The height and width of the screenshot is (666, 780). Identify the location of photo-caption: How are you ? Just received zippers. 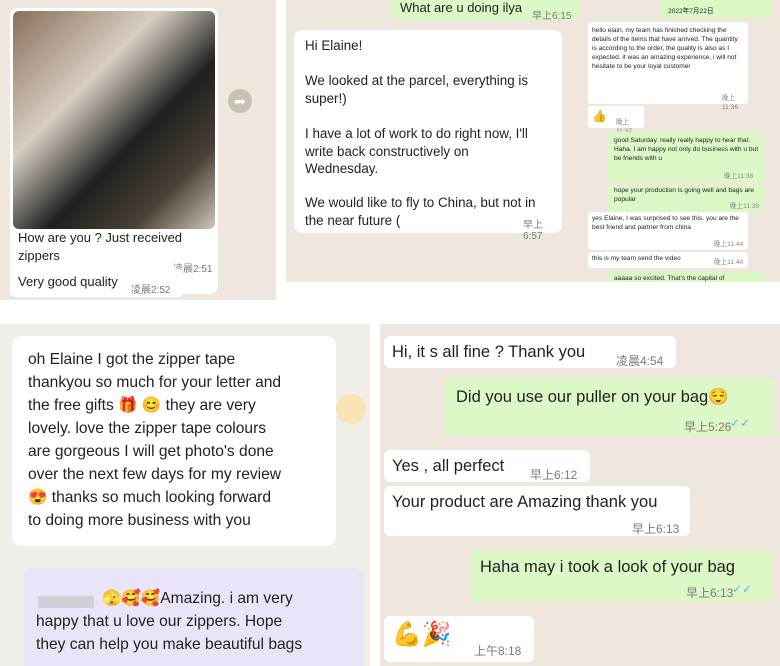
(100, 246).